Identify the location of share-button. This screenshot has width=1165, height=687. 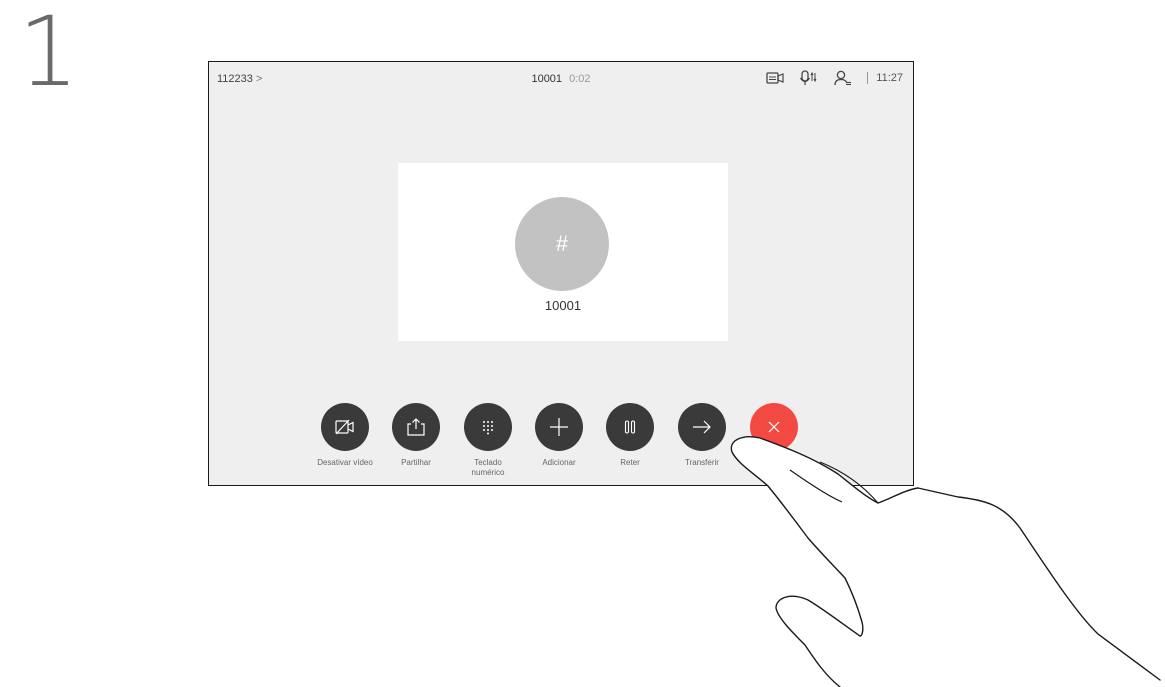
(416, 427).